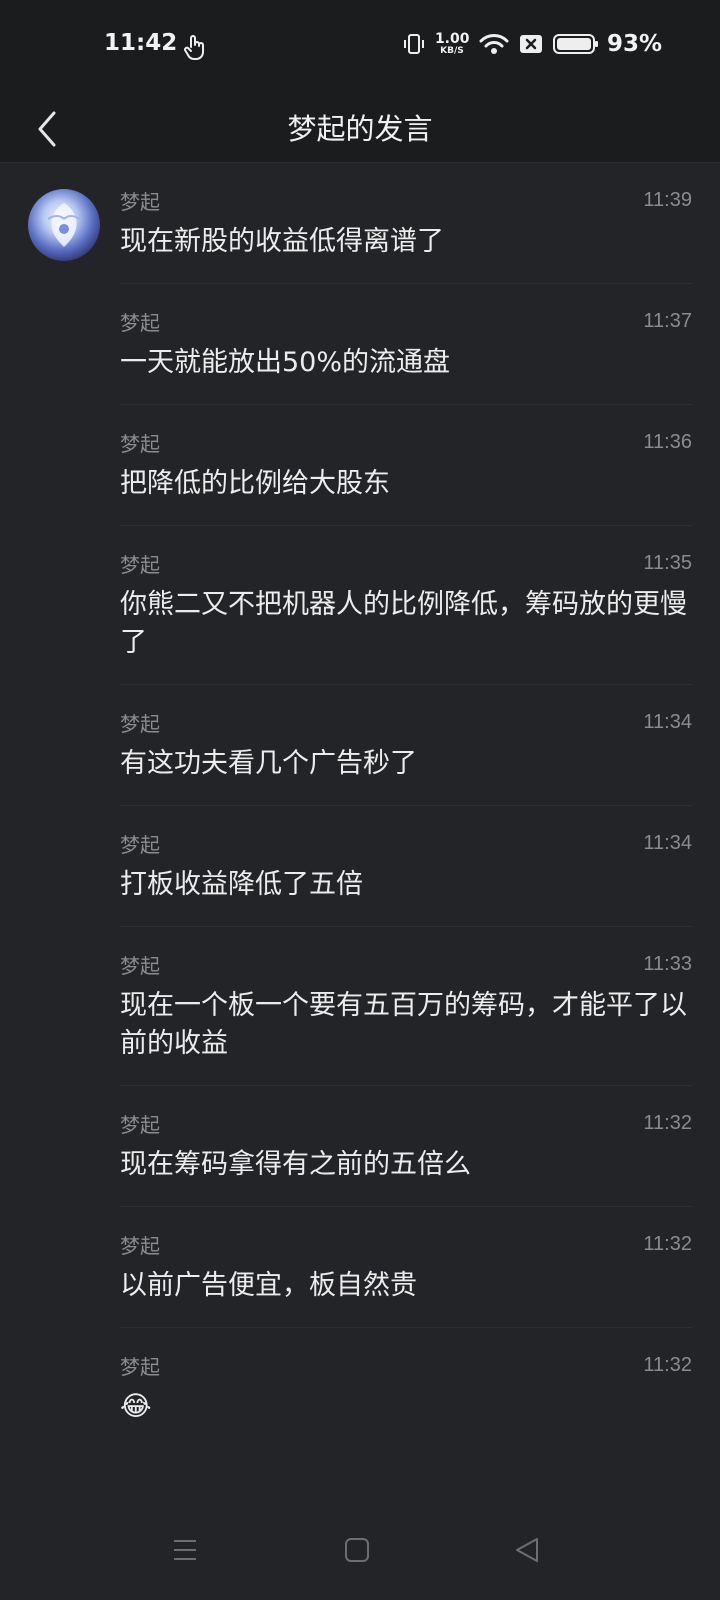 The width and height of the screenshot is (720, 1600). I want to click on back-triangle-icon, so click(527, 1550).